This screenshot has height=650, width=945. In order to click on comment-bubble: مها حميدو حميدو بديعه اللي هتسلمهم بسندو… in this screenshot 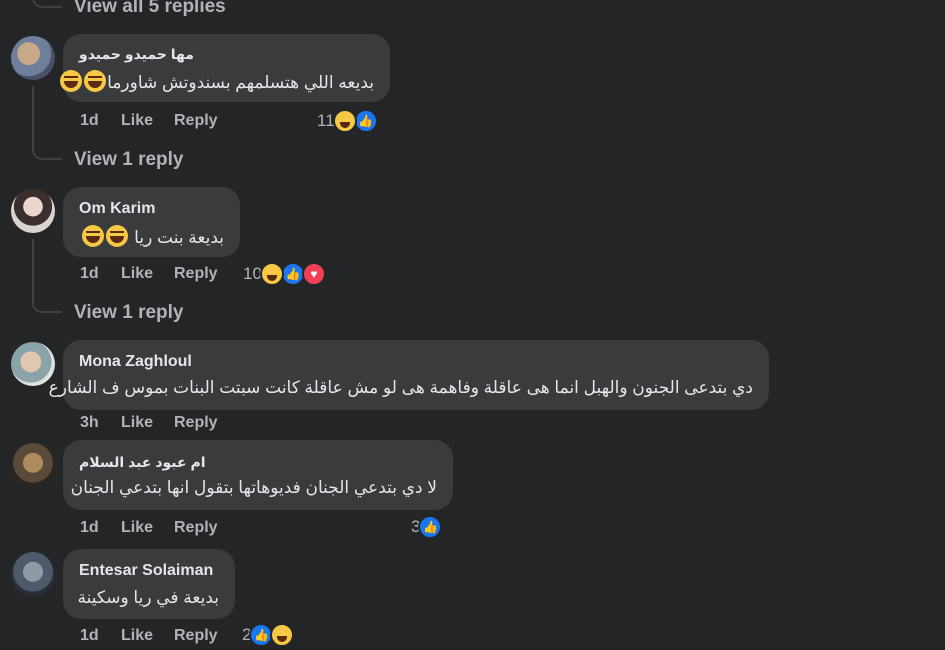, I will do `click(225, 68)`.